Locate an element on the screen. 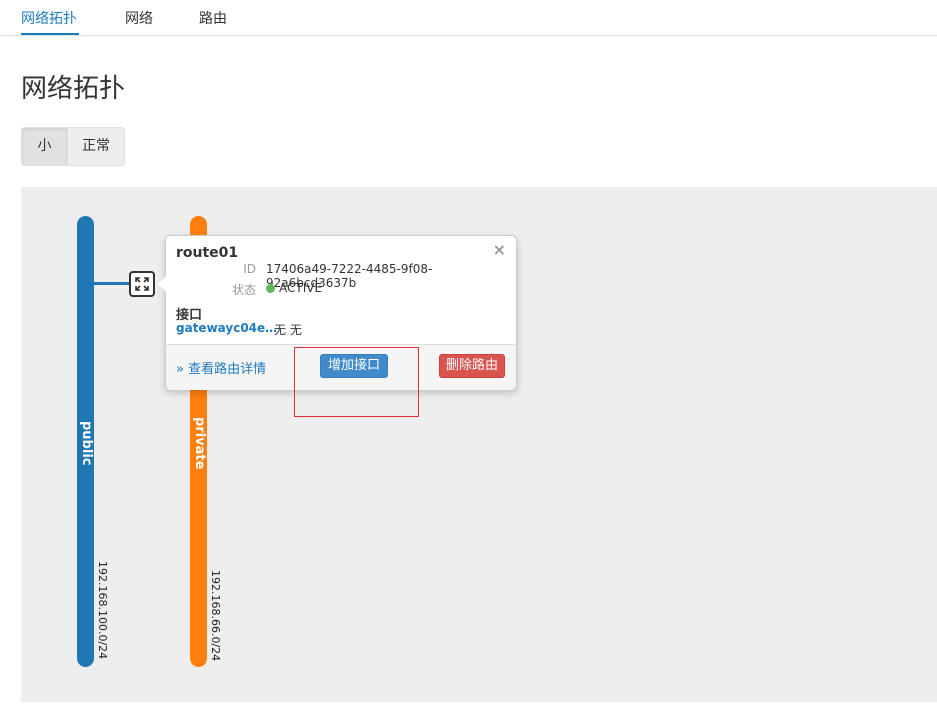 This screenshot has width=937, height=713. status-value-wrap: ACTIVE is located at coordinates (294, 288).